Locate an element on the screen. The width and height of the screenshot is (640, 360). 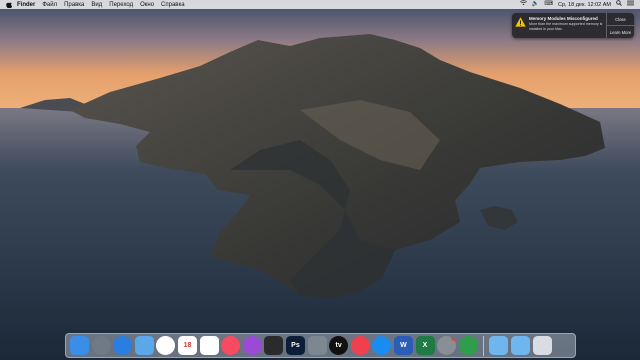
status-area: 🔈 ⌨ Ср, 18 дек. 12:02 AM is located at coordinates (576, 5).